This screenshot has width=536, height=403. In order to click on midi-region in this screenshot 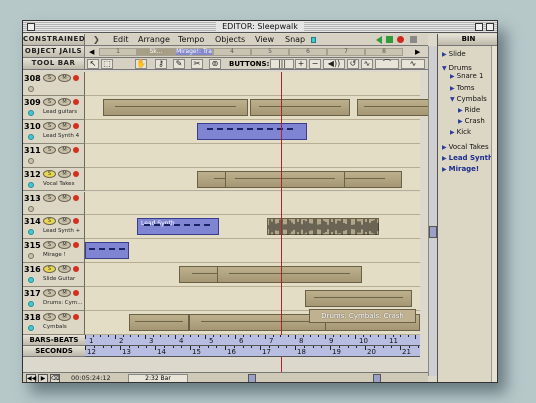, I will do `click(252, 131)`.